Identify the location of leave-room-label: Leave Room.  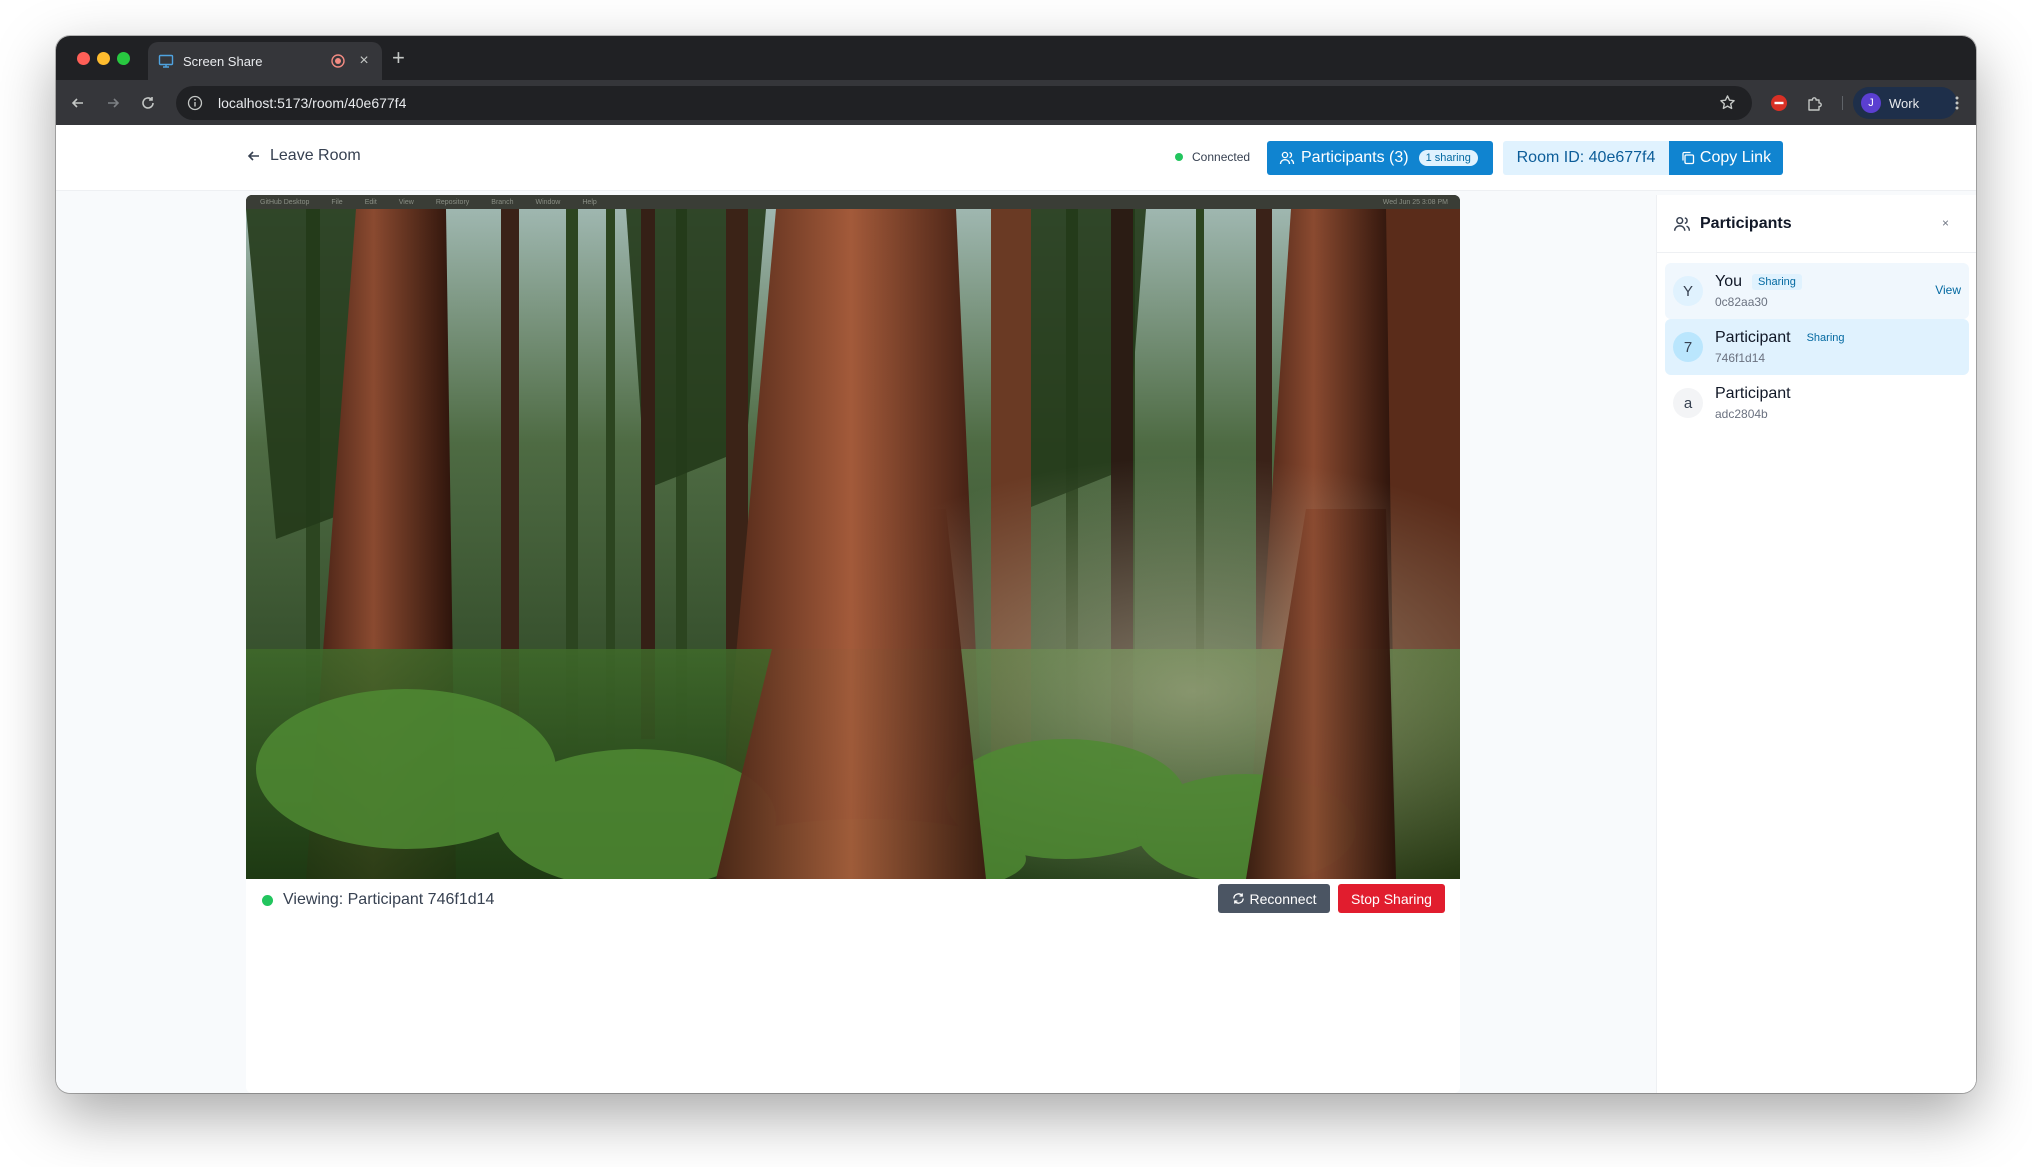
(315, 155).